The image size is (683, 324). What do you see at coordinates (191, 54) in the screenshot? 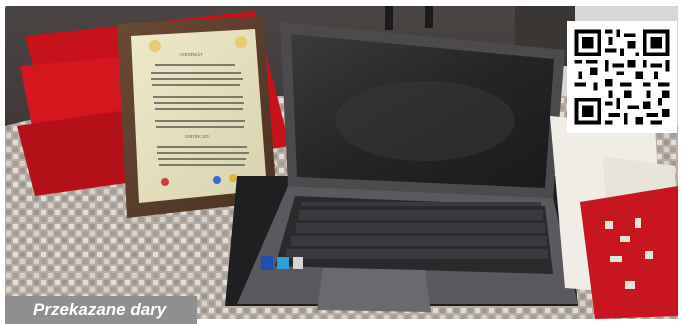
I see `plaque-heading-1: CERTIFIKÁT` at bounding box center [191, 54].